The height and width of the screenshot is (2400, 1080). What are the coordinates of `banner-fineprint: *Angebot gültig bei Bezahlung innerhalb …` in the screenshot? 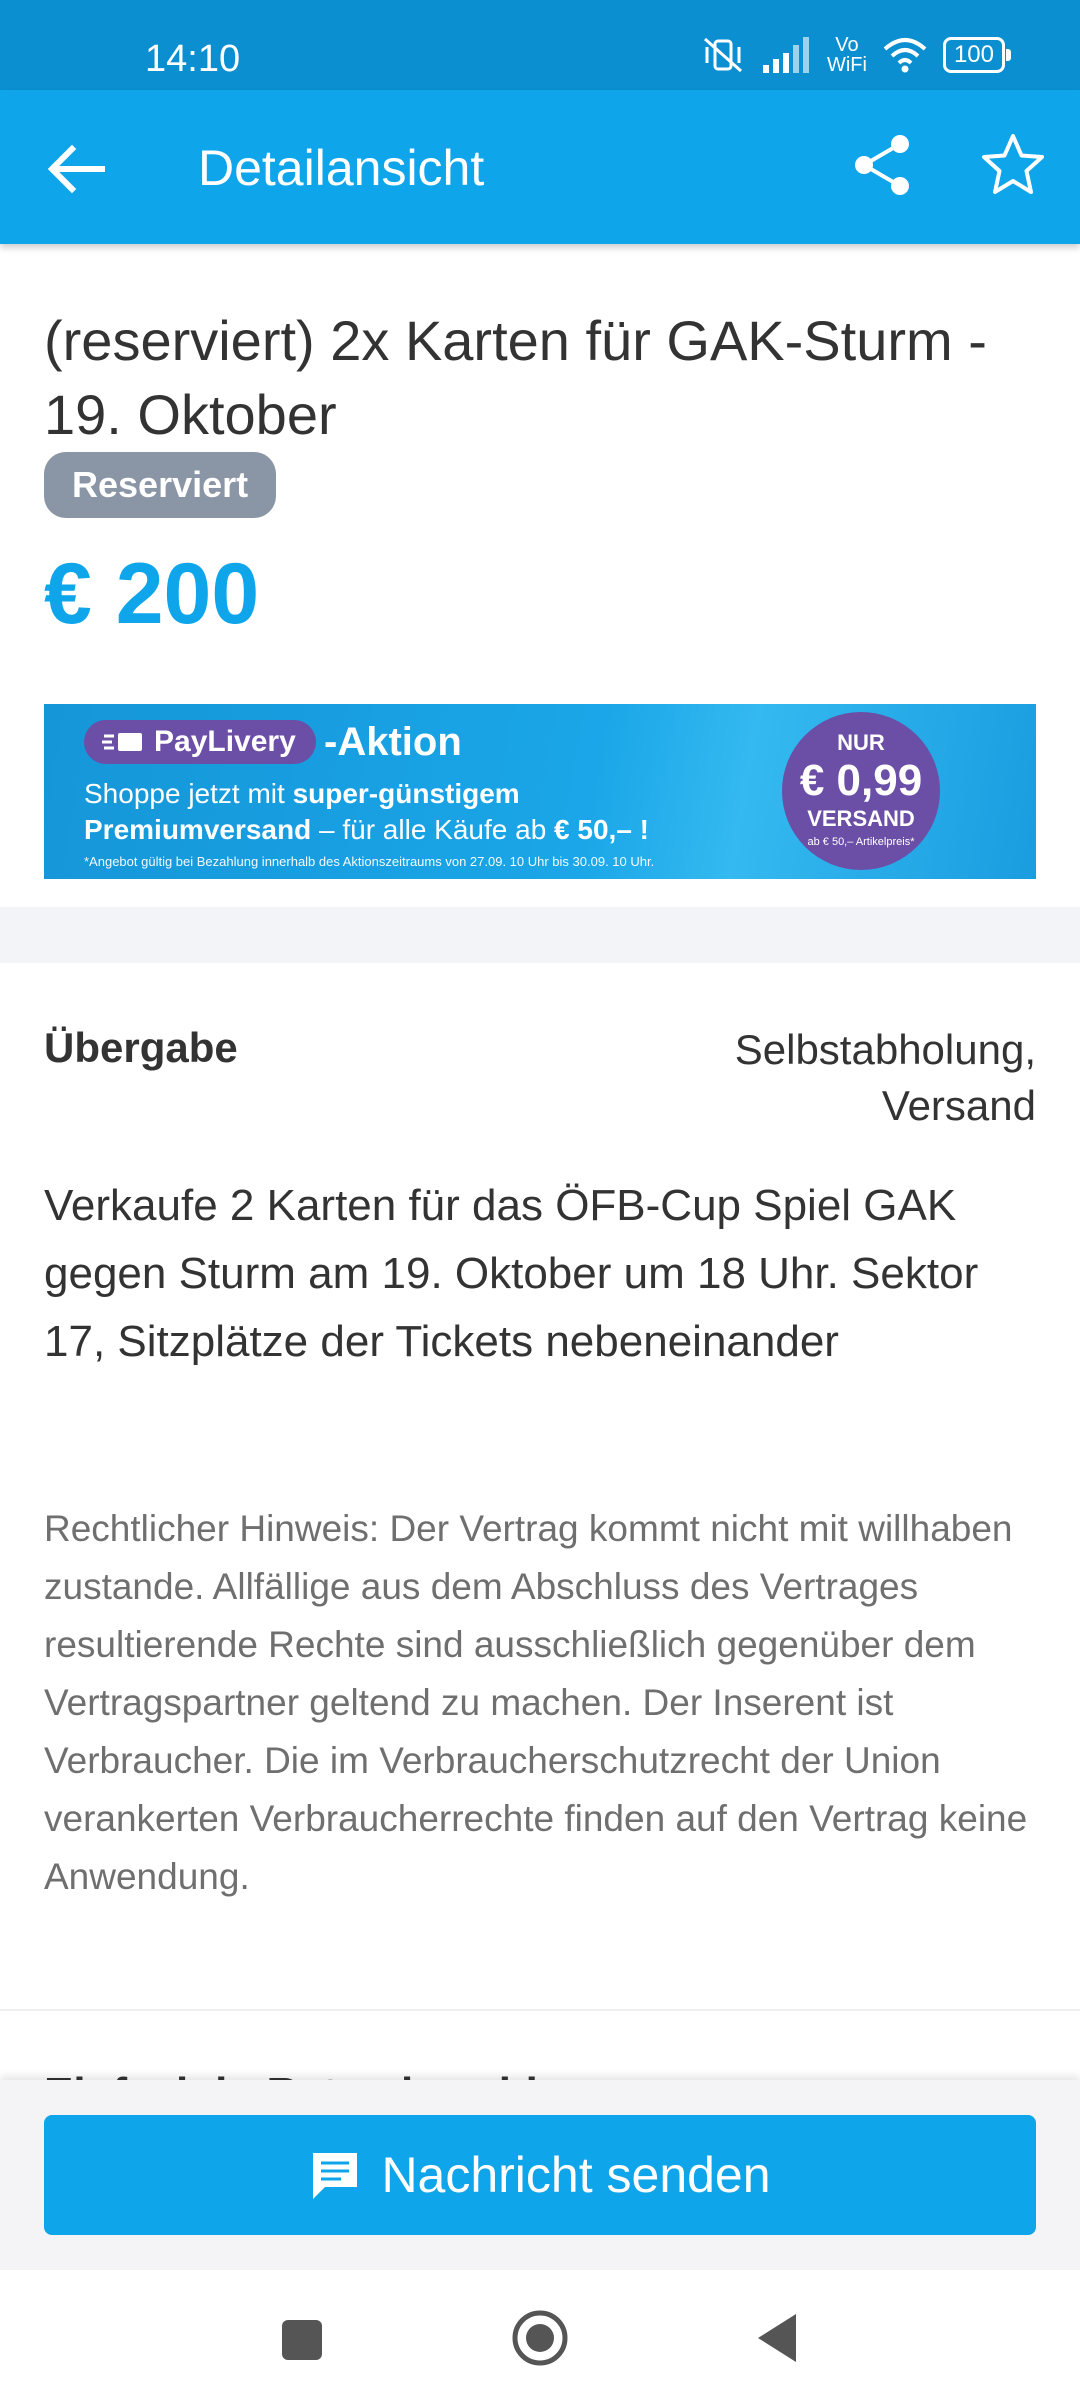 It's located at (369, 861).